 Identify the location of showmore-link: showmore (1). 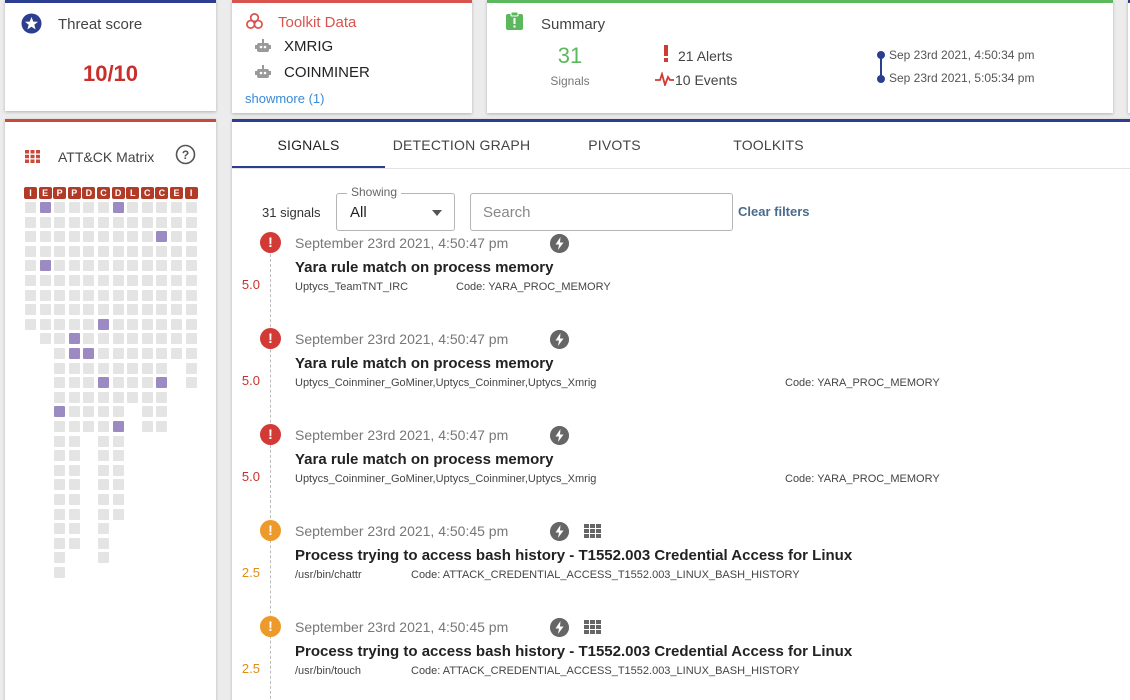
(284, 98).